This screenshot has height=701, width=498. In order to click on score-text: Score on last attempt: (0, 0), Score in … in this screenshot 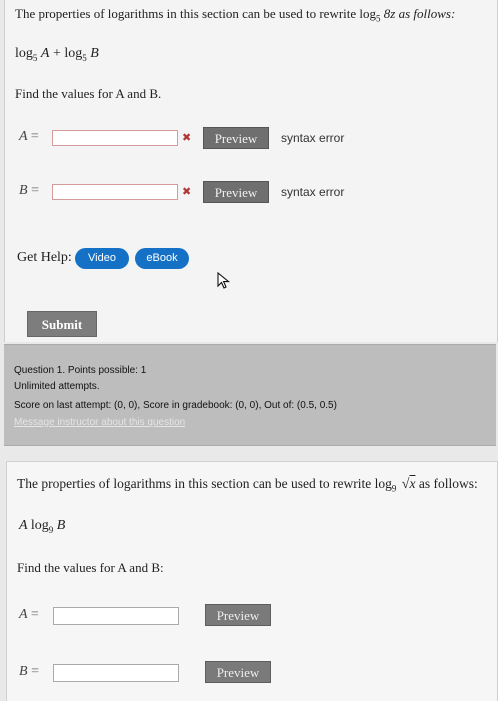, I will do `click(175, 405)`.